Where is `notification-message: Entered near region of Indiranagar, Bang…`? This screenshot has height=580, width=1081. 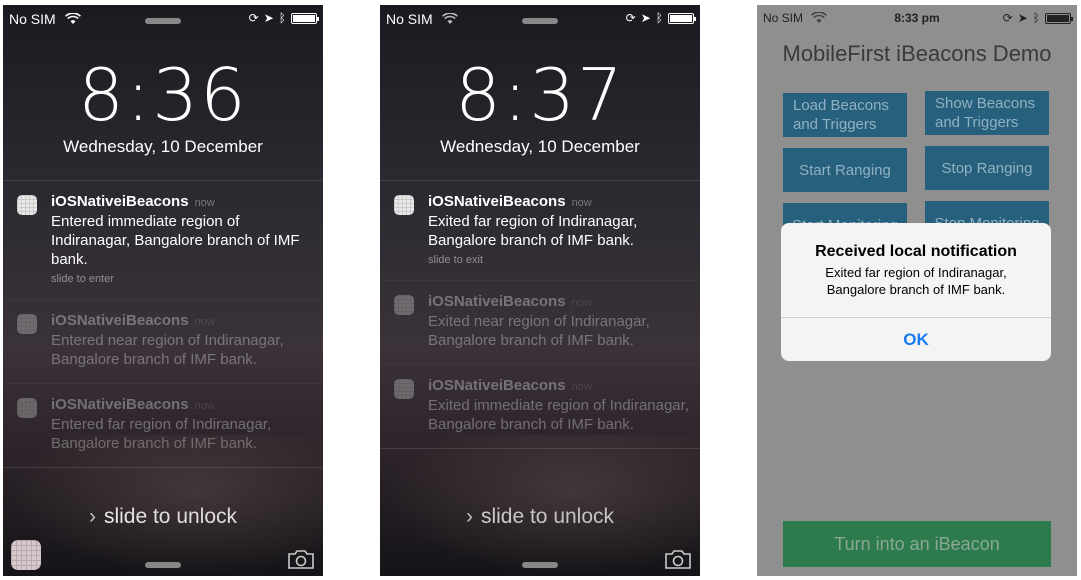 notification-message: Entered near region of Indiranagar, Bang… is located at coordinates (167, 350).